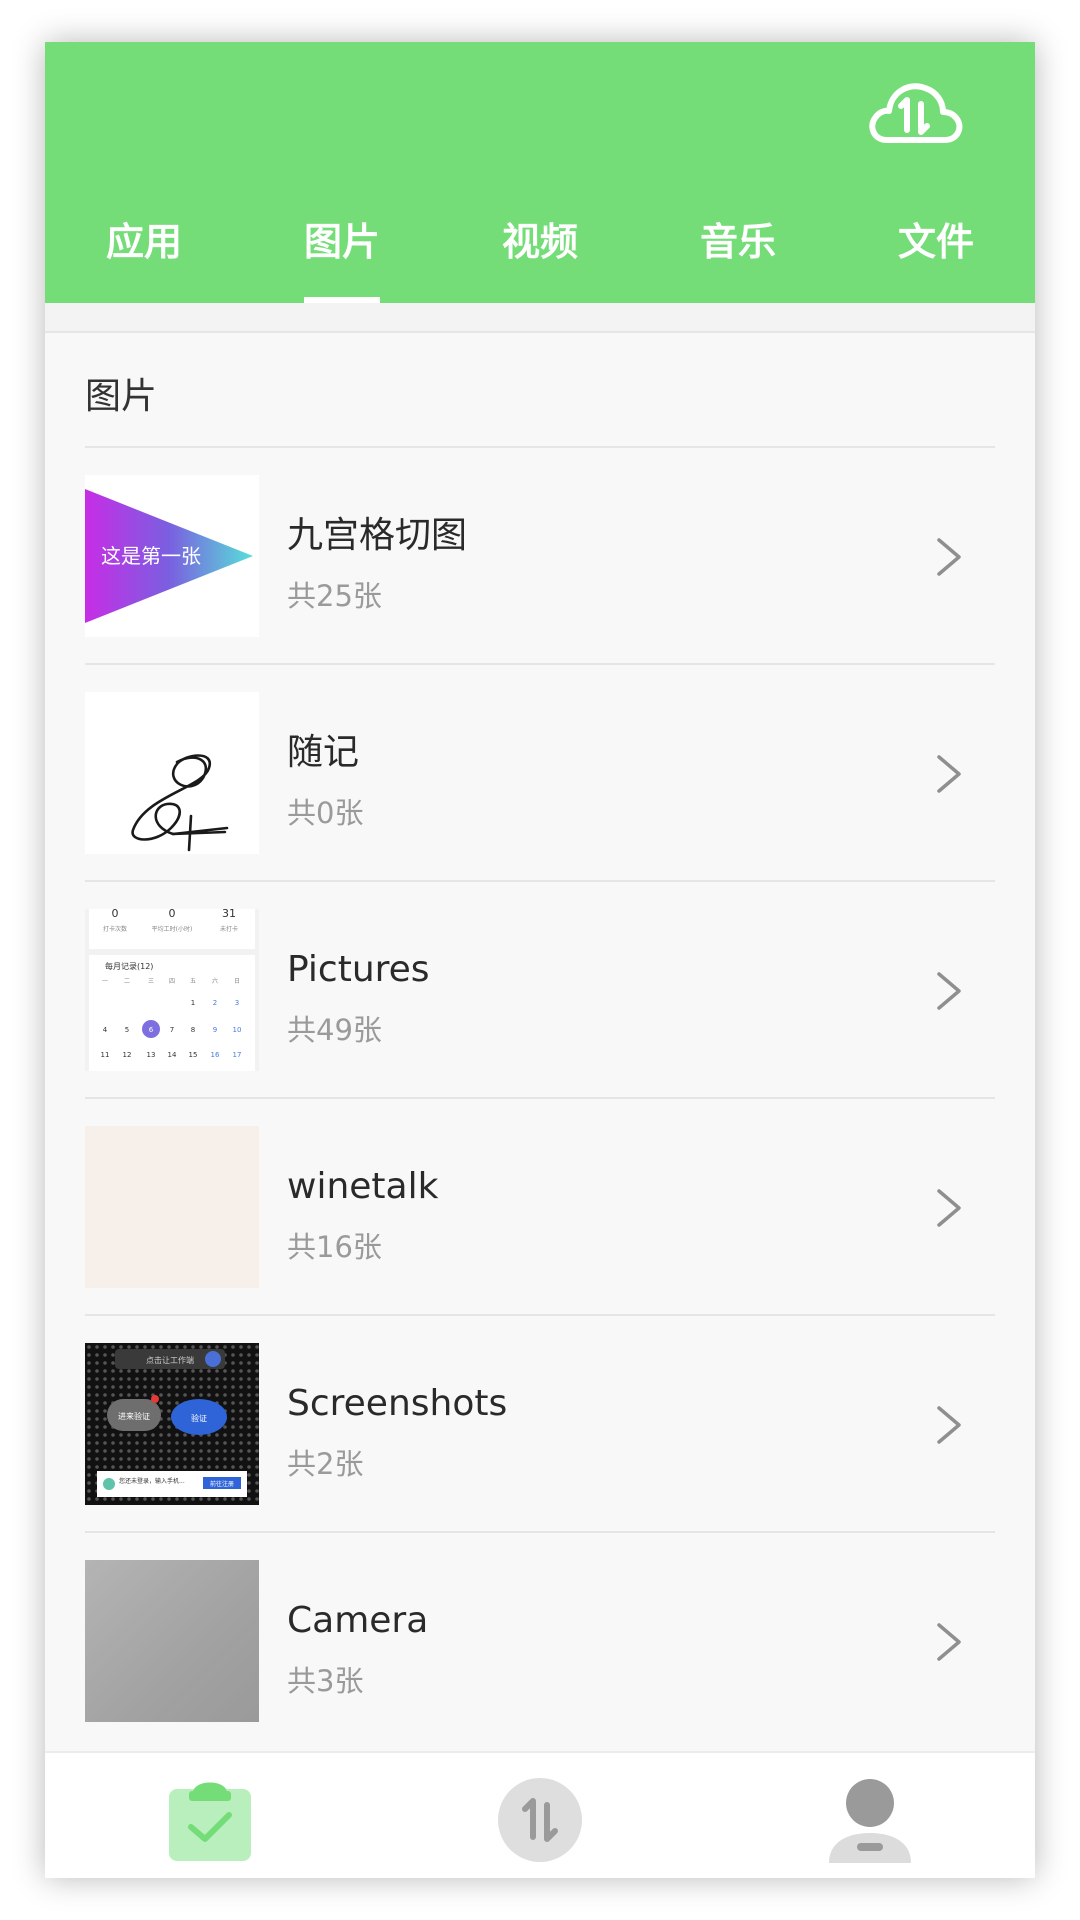 The height and width of the screenshot is (1920, 1080). What do you see at coordinates (172, 1055) in the screenshot?
I see `thumb-day: 14` at bounding box center [172, 1055].